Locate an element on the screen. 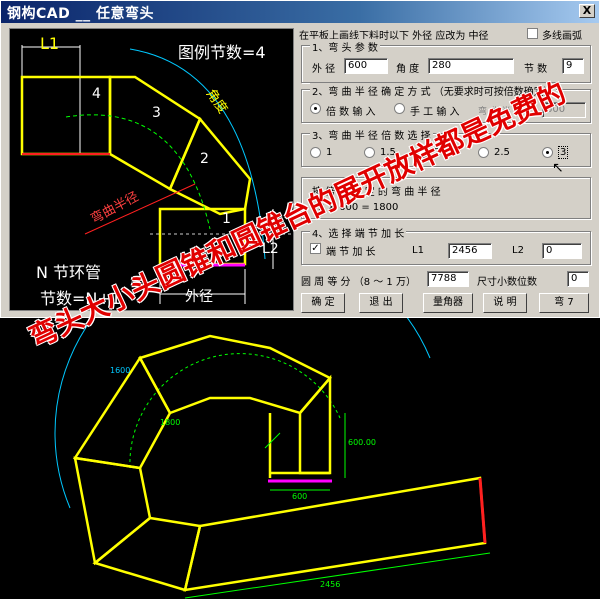 The height and width of the screenshot is (599, 600). angle-tool-button: 量角器 is located at coordinates (448, 303).